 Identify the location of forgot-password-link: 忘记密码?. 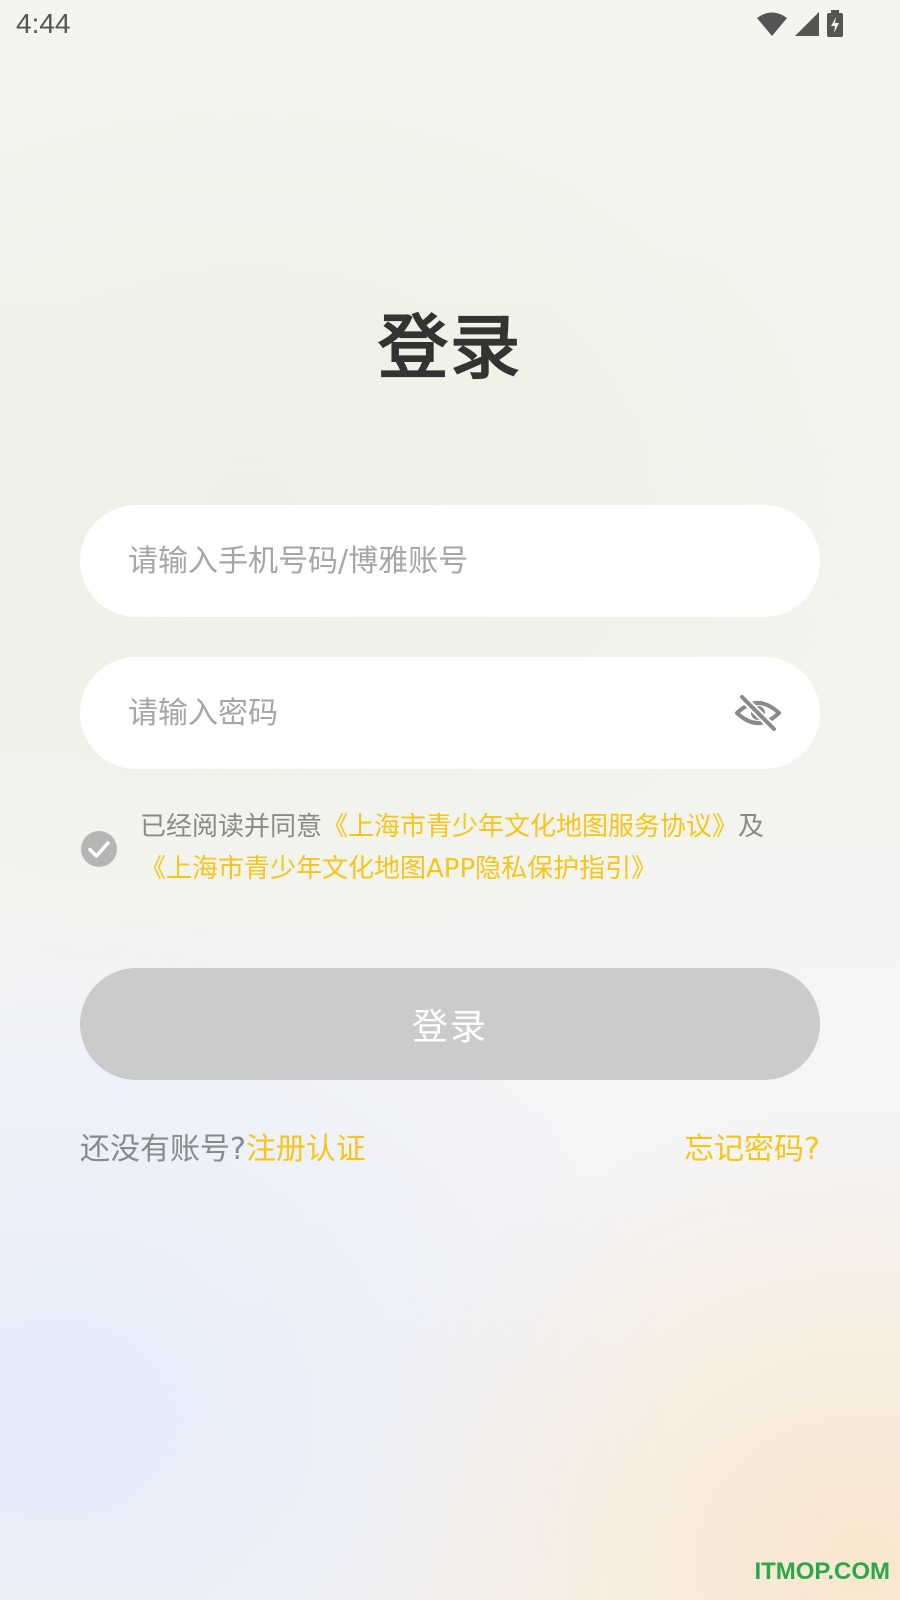
(752, 1150).